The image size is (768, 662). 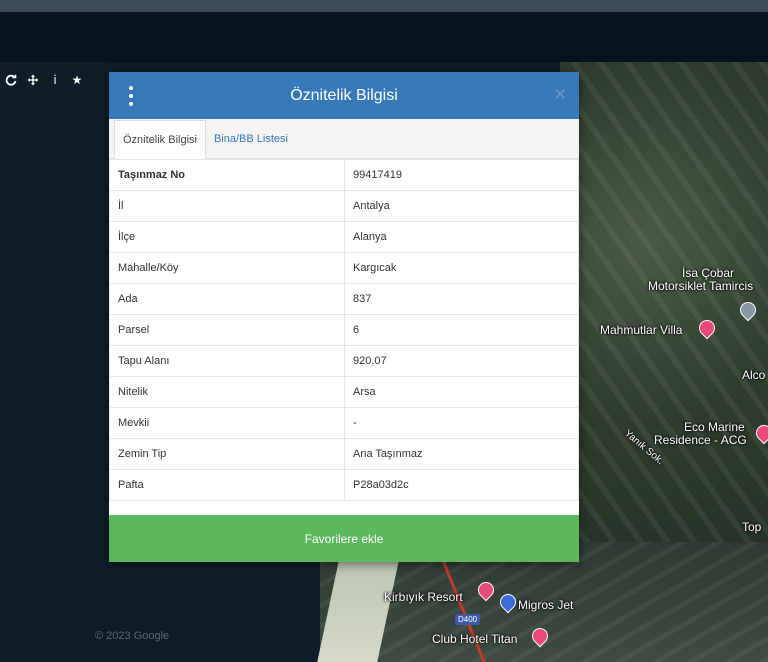 I want to click on table-row: Pafta P28a03d2c, so click(x=344, y=485).